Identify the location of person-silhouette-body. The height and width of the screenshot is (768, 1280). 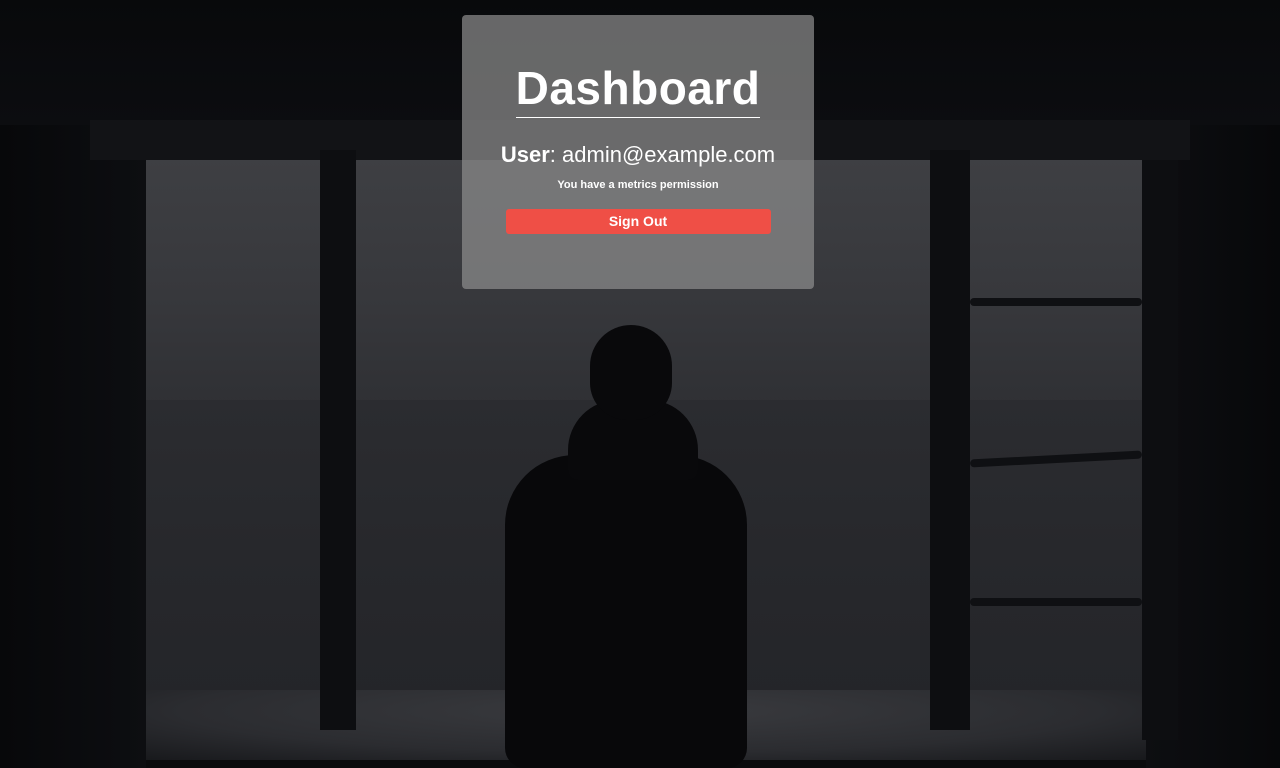
(626, 611).